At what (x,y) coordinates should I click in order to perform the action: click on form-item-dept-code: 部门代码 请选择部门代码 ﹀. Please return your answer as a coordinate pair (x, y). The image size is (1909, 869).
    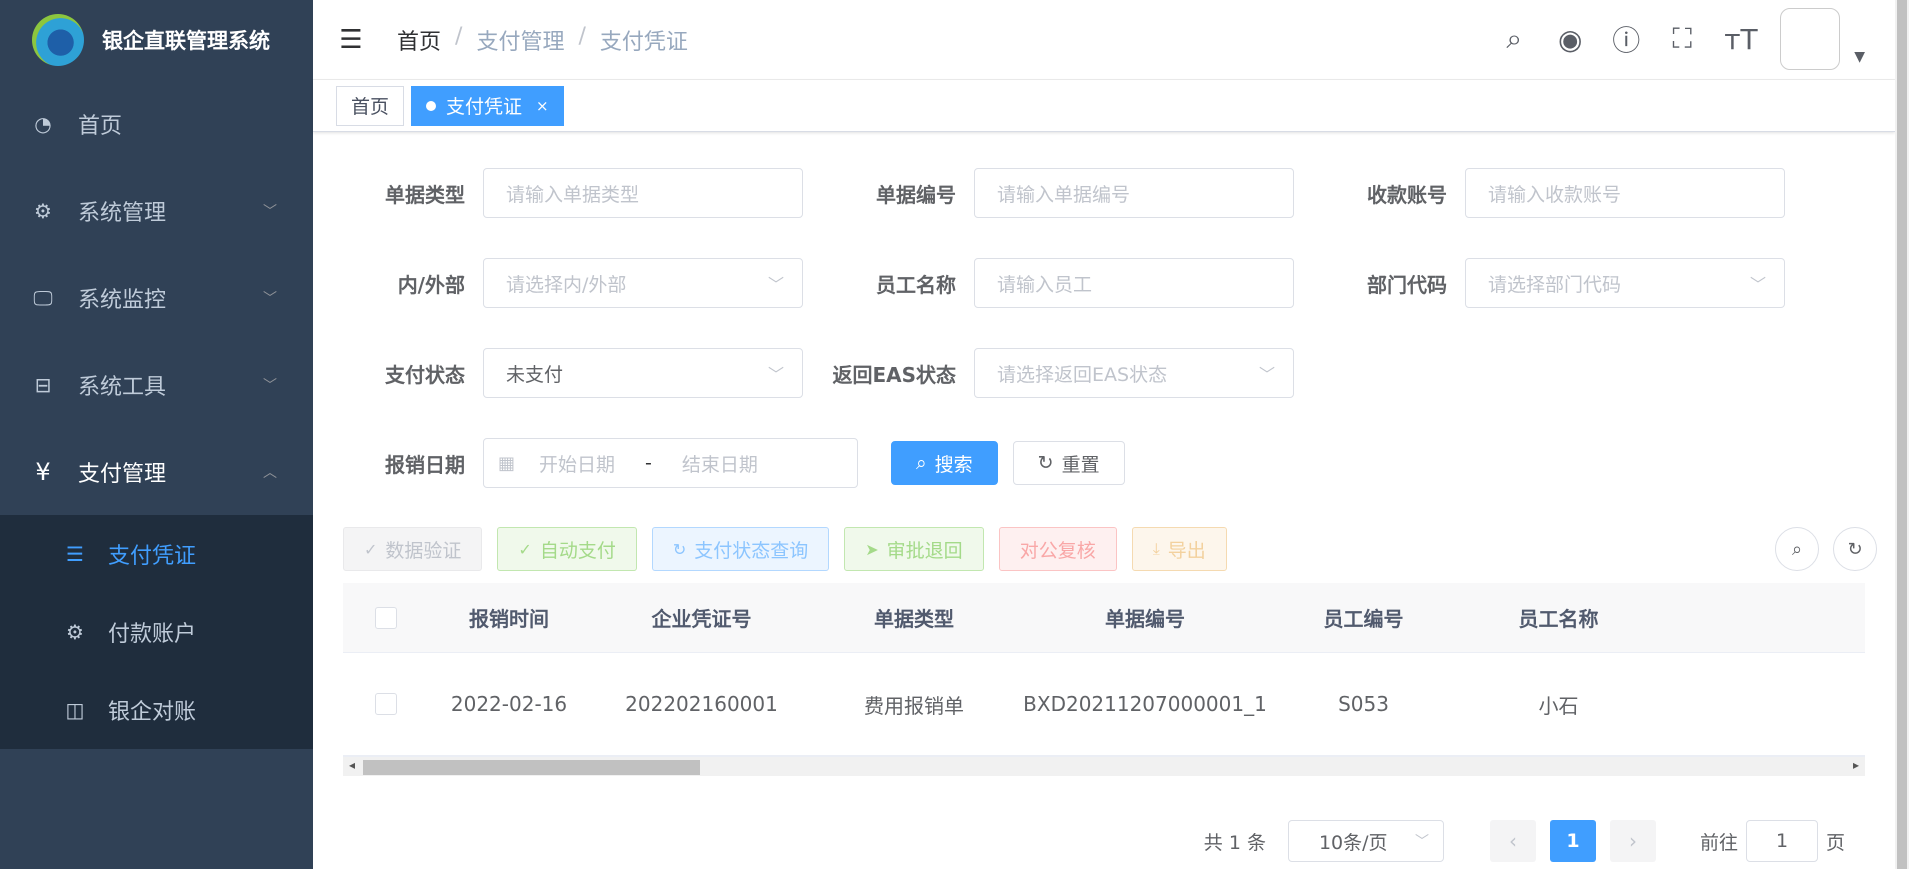
    Looking at the image, I should click on (1540, 283).